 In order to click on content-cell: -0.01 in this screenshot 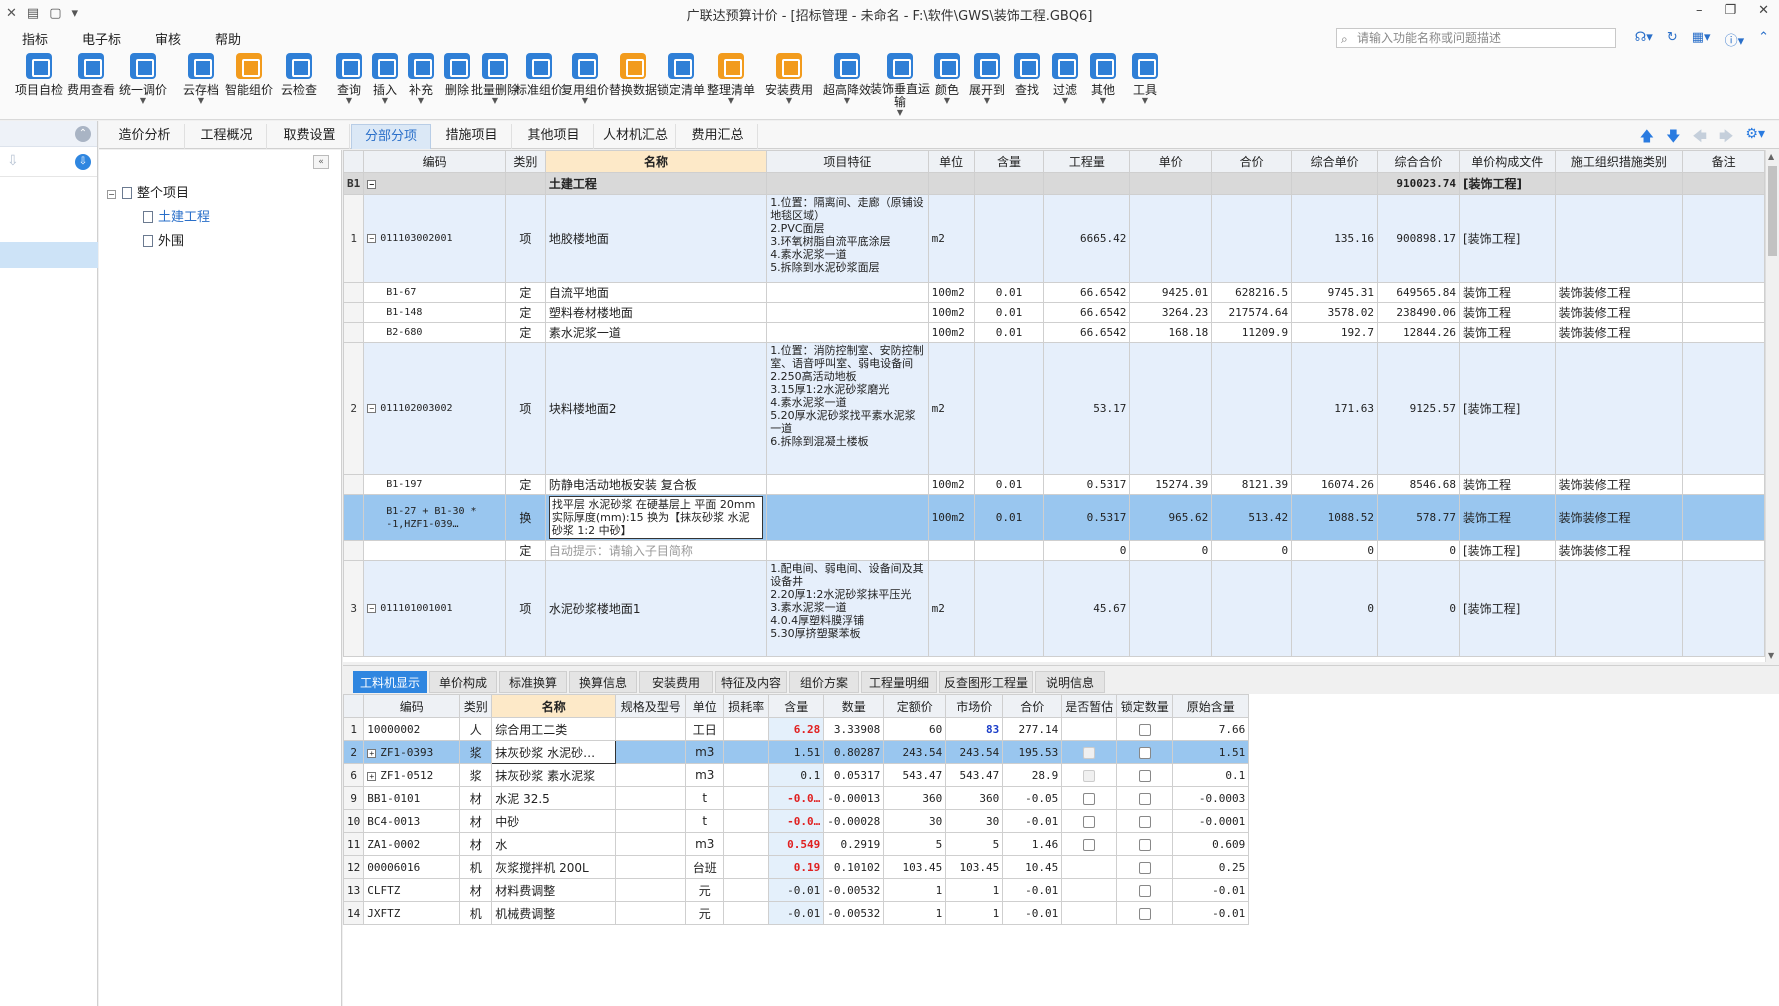, I will do `click(796, 913)`.